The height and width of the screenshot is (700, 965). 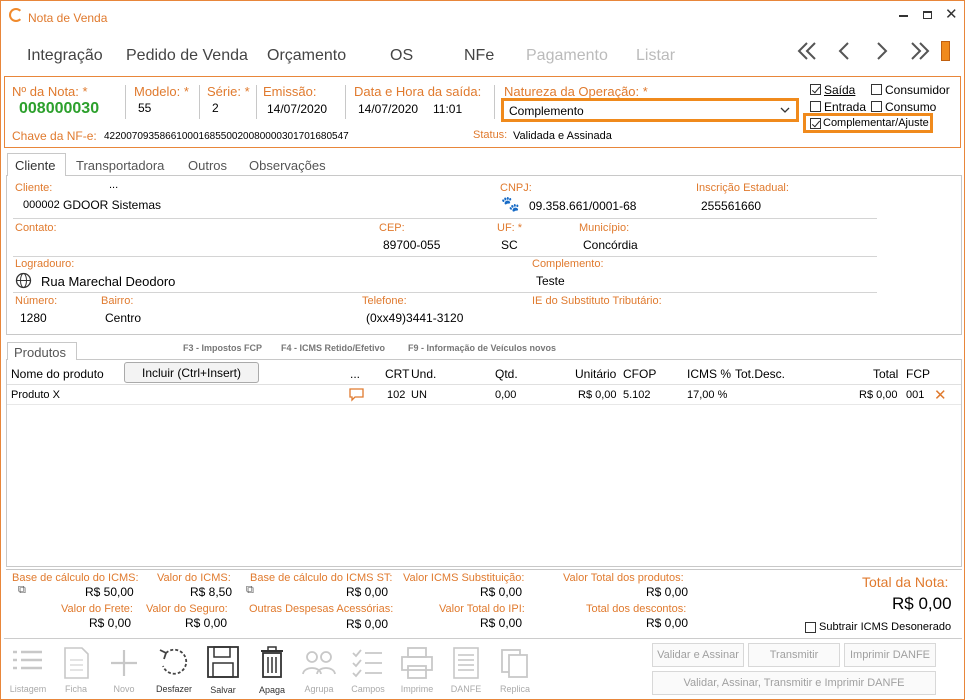 I want to click on num-nota-value: 008000030, so click(x=59, y=108).